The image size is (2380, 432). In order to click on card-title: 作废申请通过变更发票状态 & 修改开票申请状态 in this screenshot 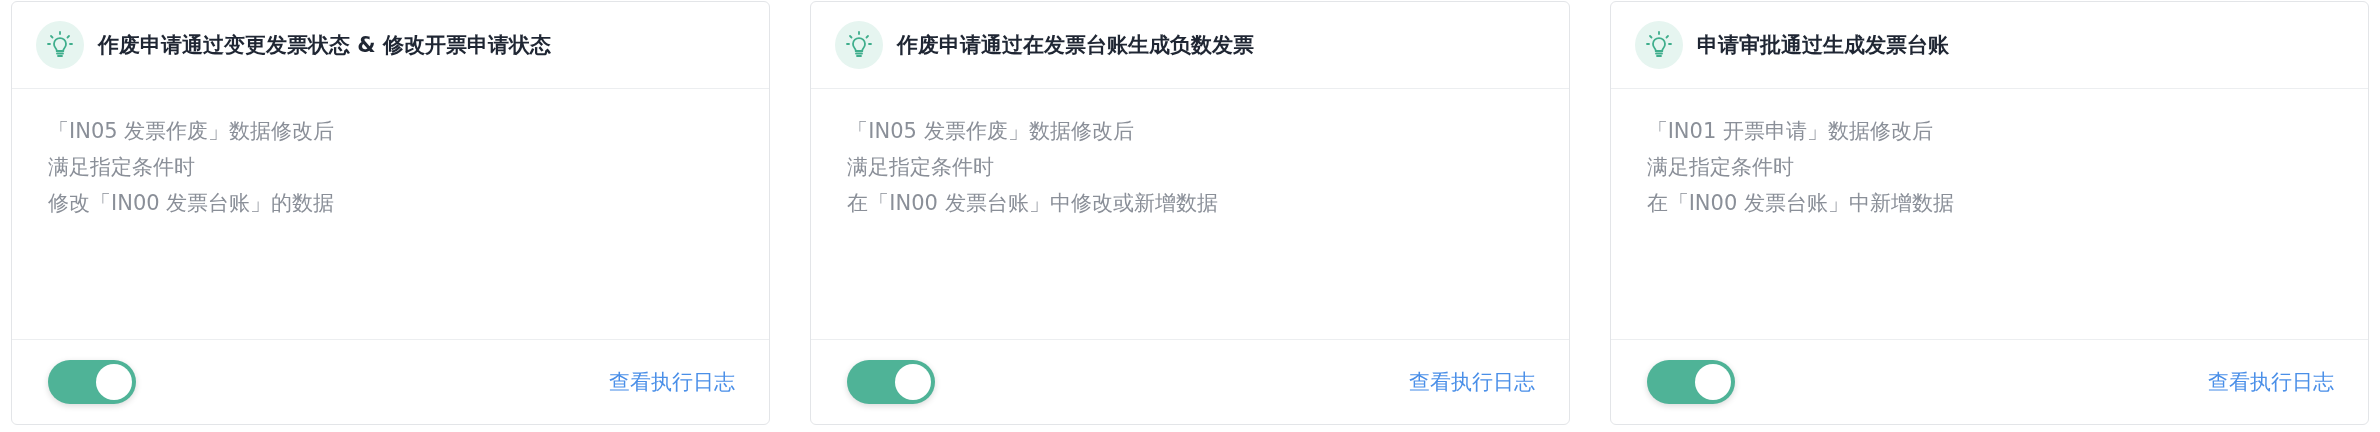, I will do `click(324, 45)`.